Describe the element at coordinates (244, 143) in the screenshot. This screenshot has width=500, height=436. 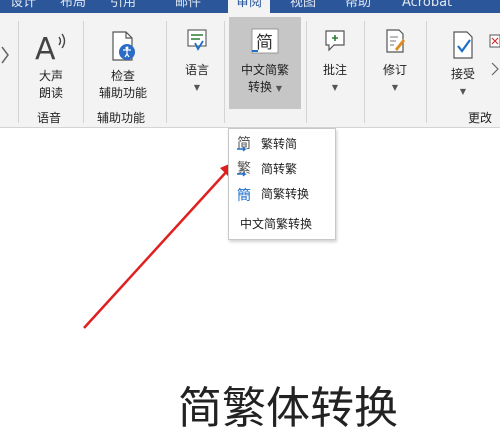
I see `traditional-to-simplified-icon: 简` at that location.